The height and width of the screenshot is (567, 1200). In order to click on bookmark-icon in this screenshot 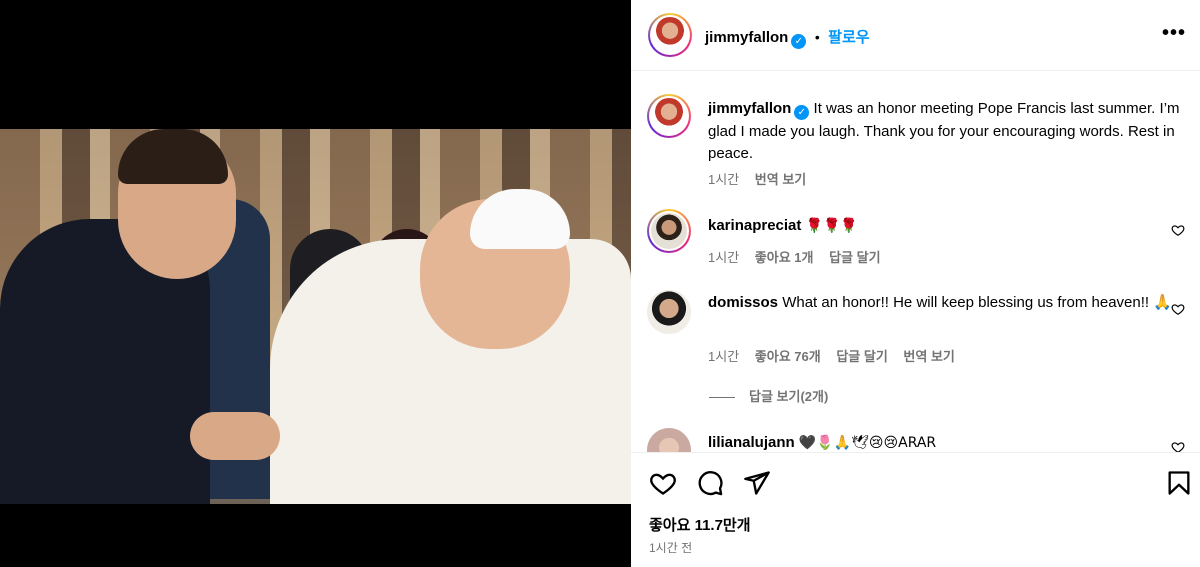, I will do `click(1179, 483)`.